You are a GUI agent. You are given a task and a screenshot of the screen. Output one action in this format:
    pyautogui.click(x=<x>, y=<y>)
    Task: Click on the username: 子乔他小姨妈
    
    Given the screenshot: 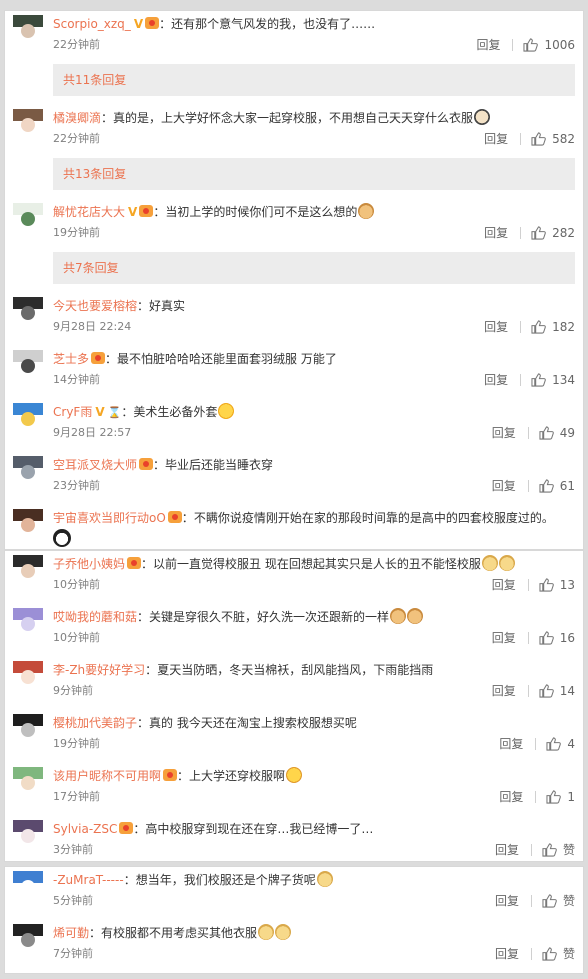 What is the action you would take?
    pyautogui.click(x=89, y=564)
    